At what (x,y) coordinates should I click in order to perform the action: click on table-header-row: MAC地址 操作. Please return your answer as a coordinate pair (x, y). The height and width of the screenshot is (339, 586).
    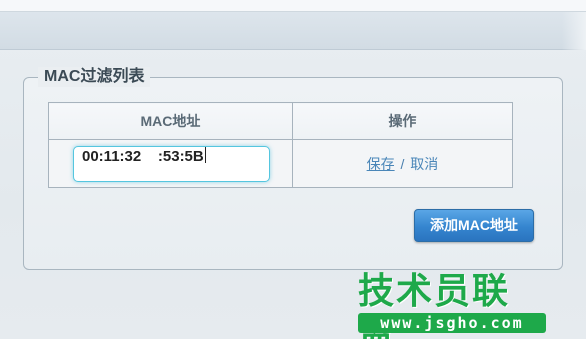
    Looking at the image, I should click on (281, 121).